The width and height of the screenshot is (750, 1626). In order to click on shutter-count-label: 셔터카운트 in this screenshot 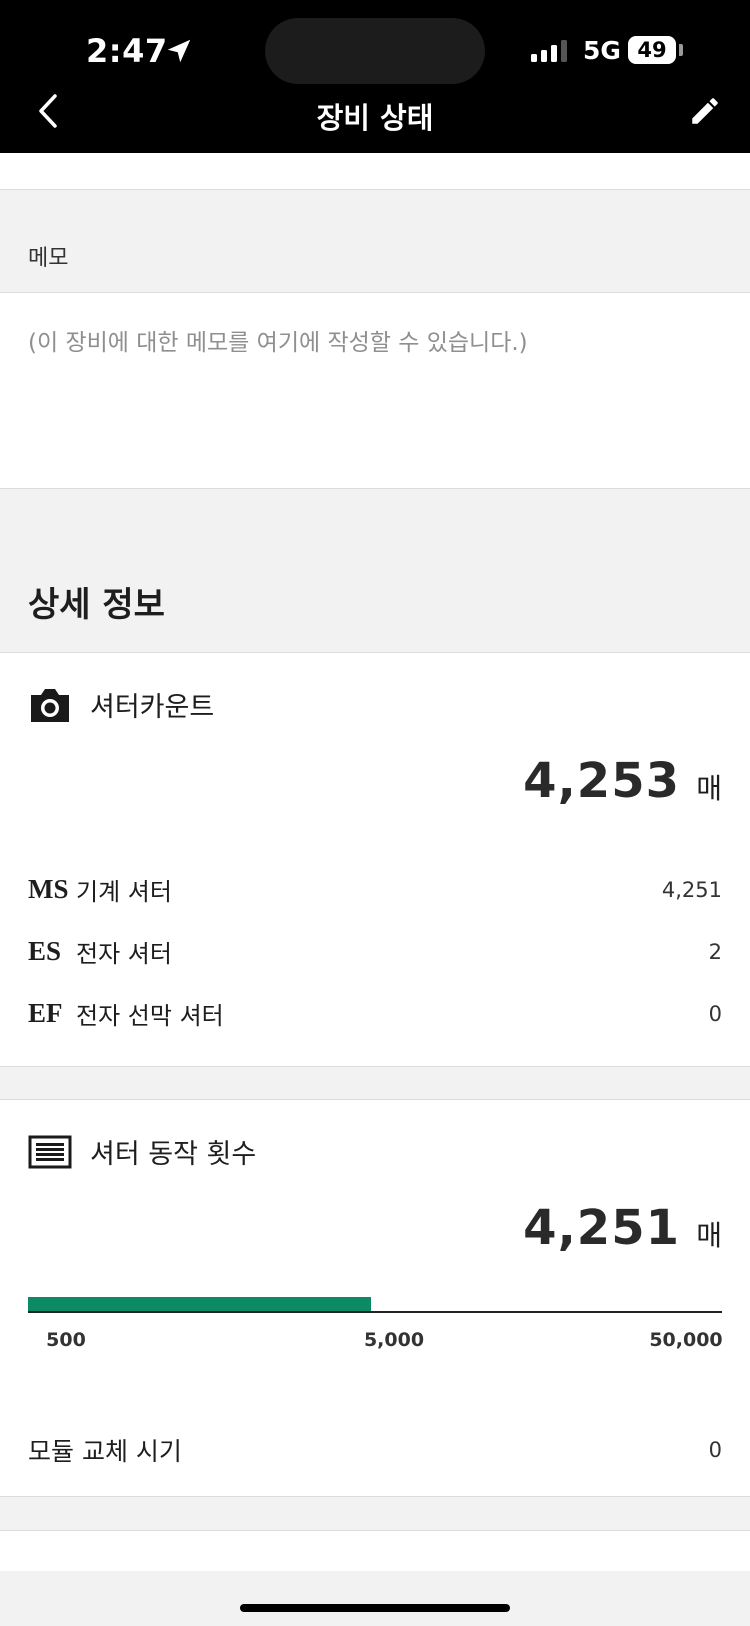, I will do `click(152, 707)`.